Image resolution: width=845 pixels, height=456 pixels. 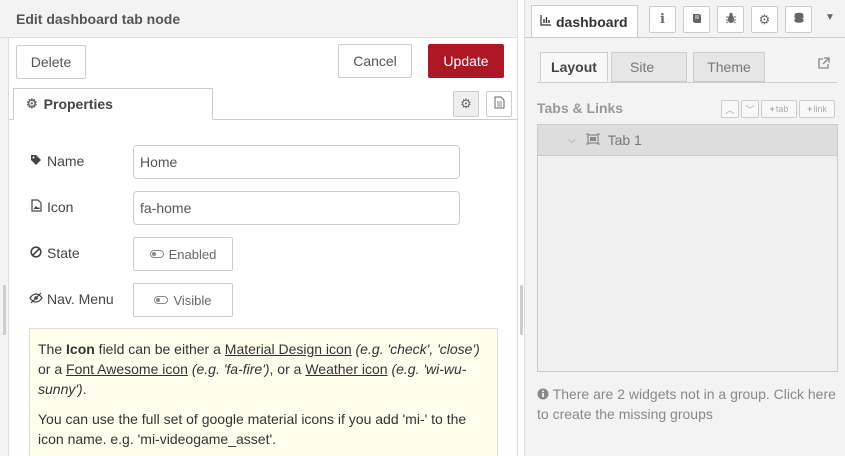 What do you see at coordinates (60, 207) in the screenshot?
I see `icon-label: Icon` at bounding box center [60, 207].